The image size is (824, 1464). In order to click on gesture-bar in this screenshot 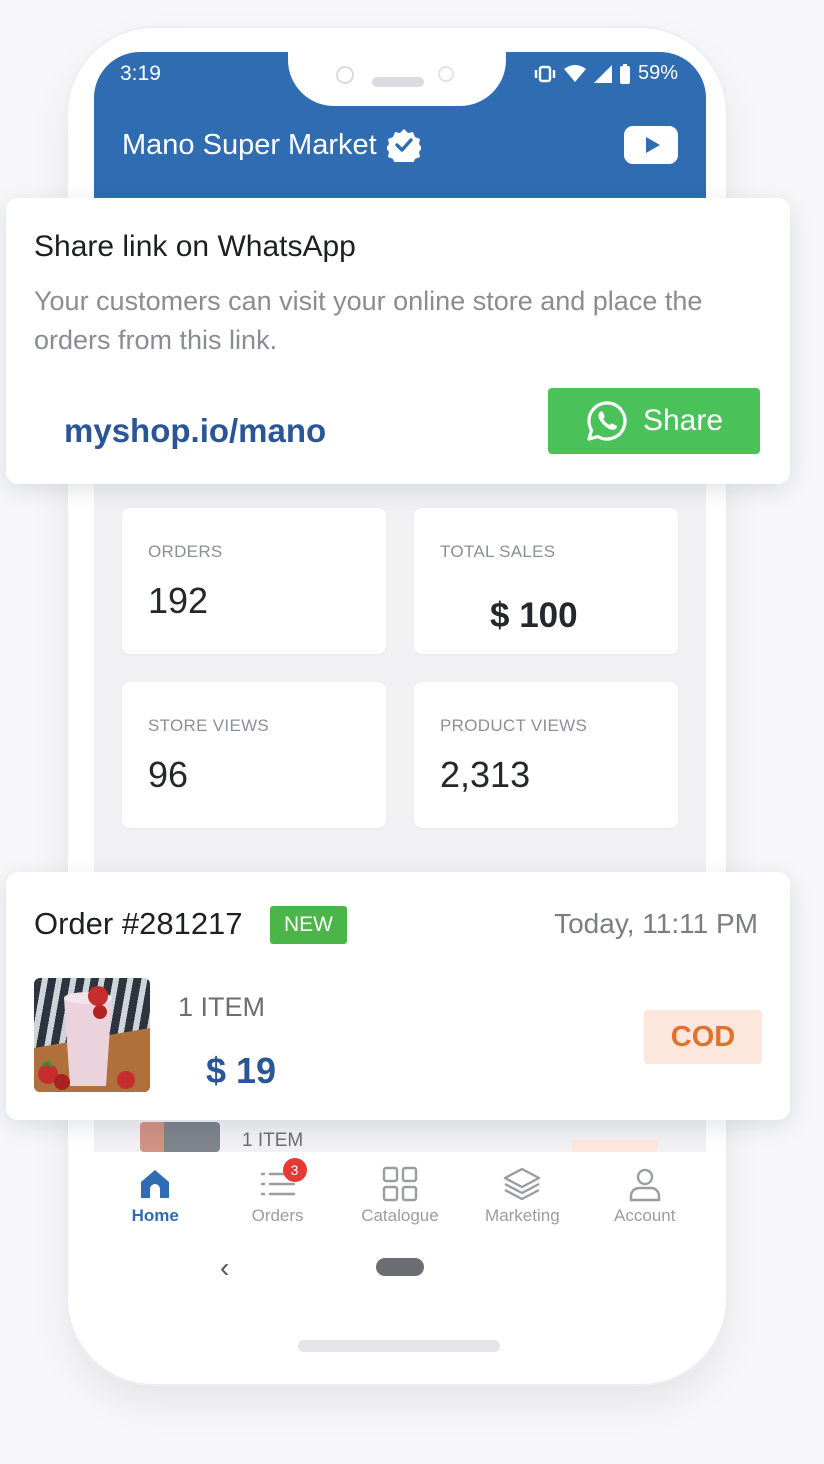, I will do `click(399, 1346)`.